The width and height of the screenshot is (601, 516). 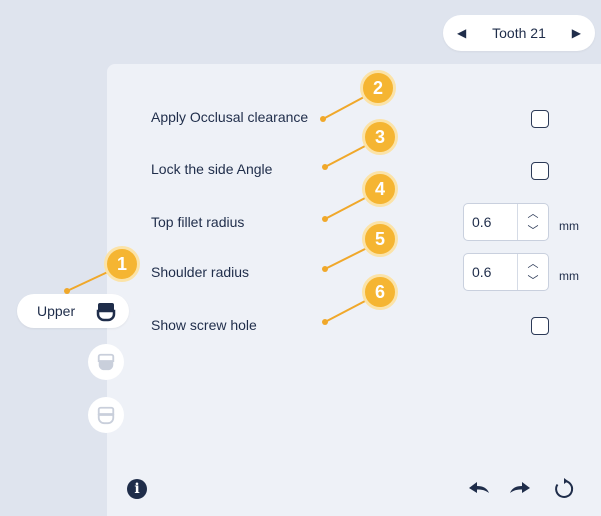 I want to click on callout-badge-4: 4, so click(x=380, y=189).